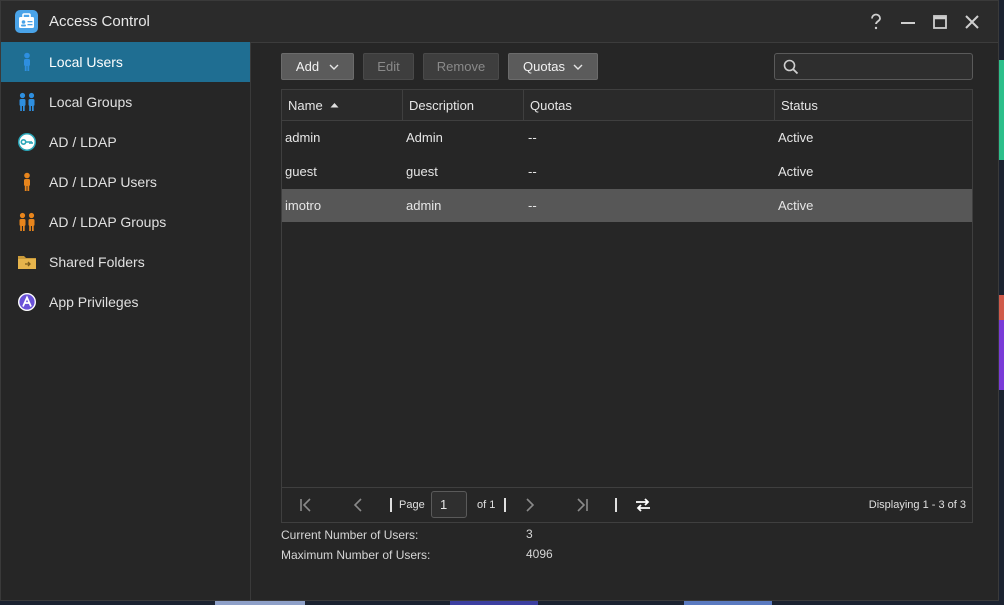  What do you see at coordinates (876, 22) in the screenshot?
I see `help-icon` at bounding box center [876, 22].